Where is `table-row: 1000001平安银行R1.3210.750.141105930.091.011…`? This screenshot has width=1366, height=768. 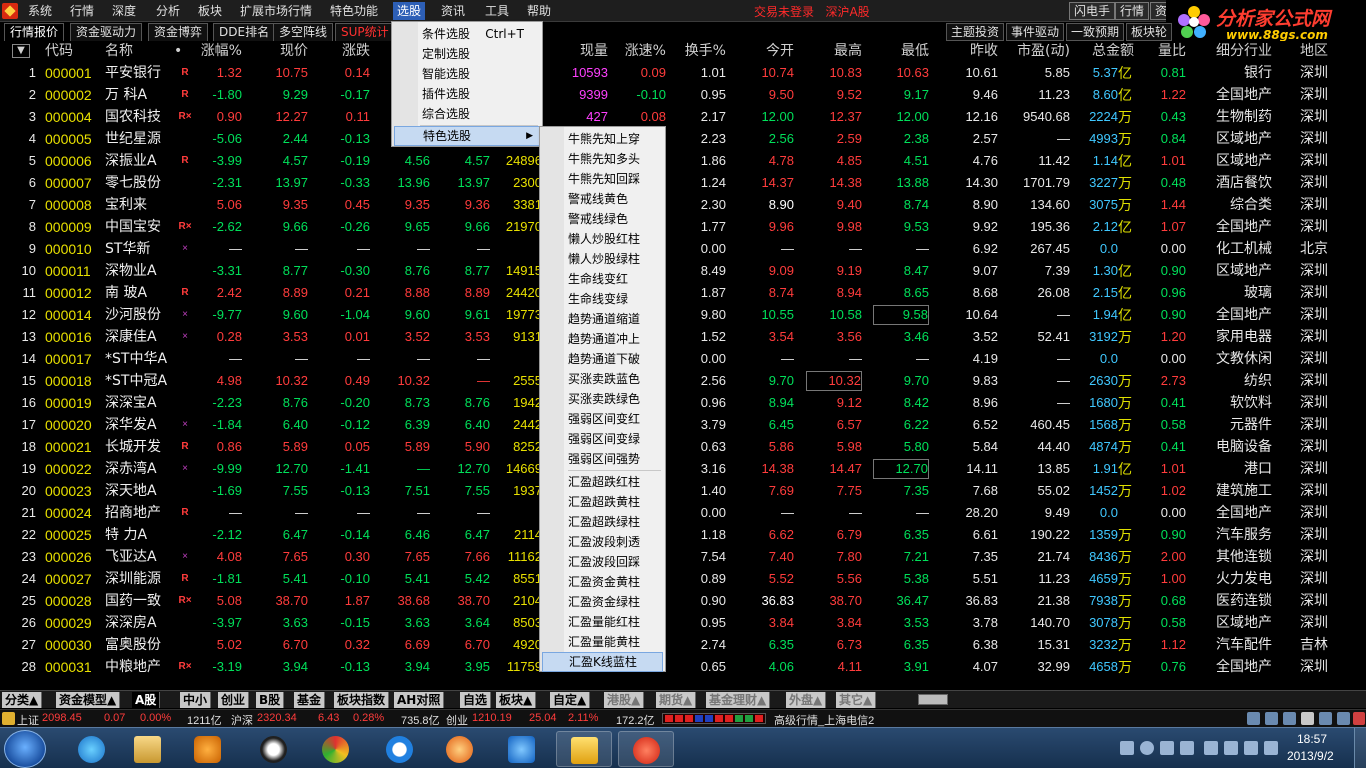 table-row: 1000001平安银行R1.3210.750.141105930.091.011… is located at coordinates (683, 73).